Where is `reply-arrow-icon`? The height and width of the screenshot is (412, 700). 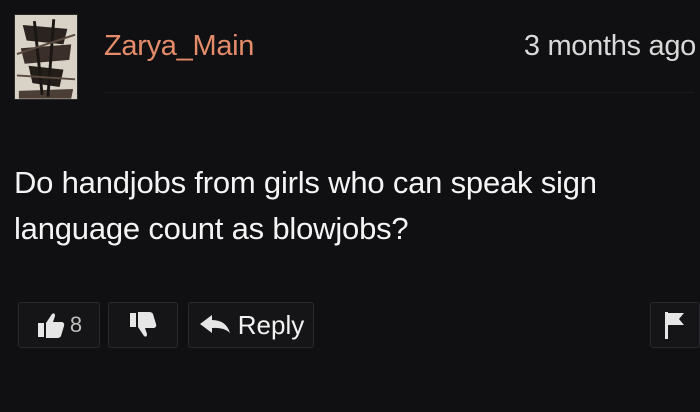
reply-arrow-icon is located at coordinates (215, 325).